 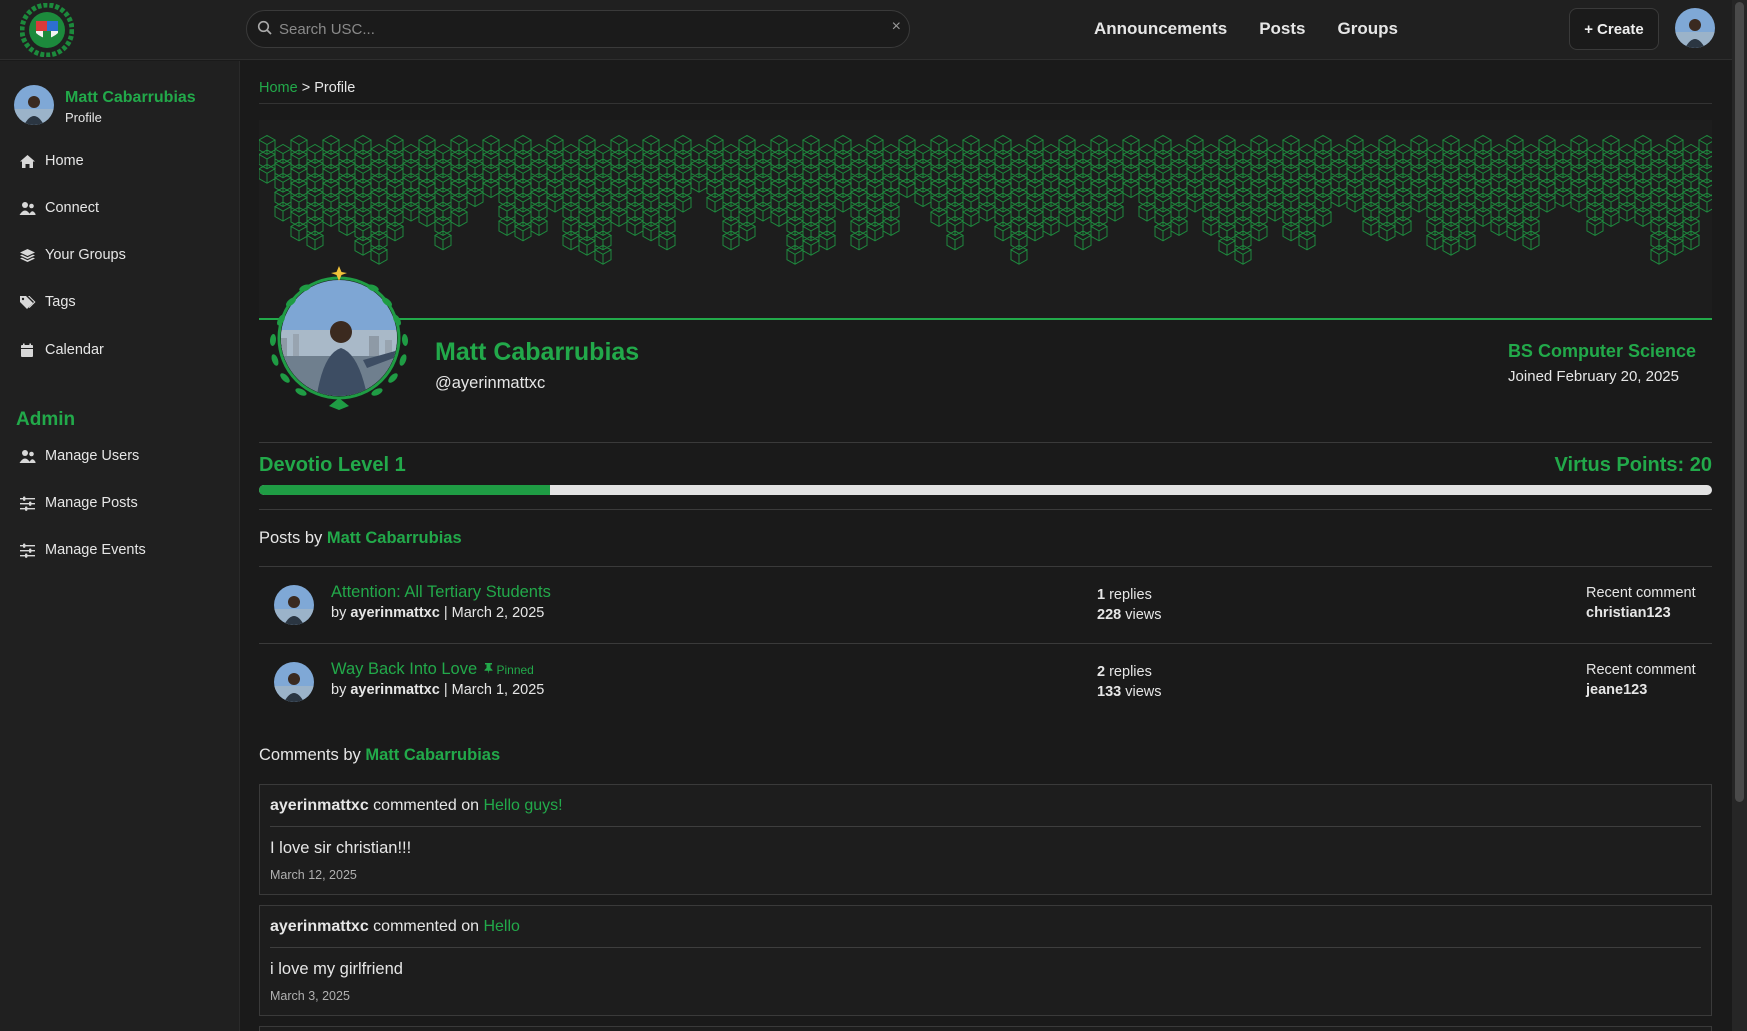 What do you see at coordinates (1129, 682) in the screenshot?
I see `post-stats: 2 replies 133 views` at bounding box center [1129, 682].